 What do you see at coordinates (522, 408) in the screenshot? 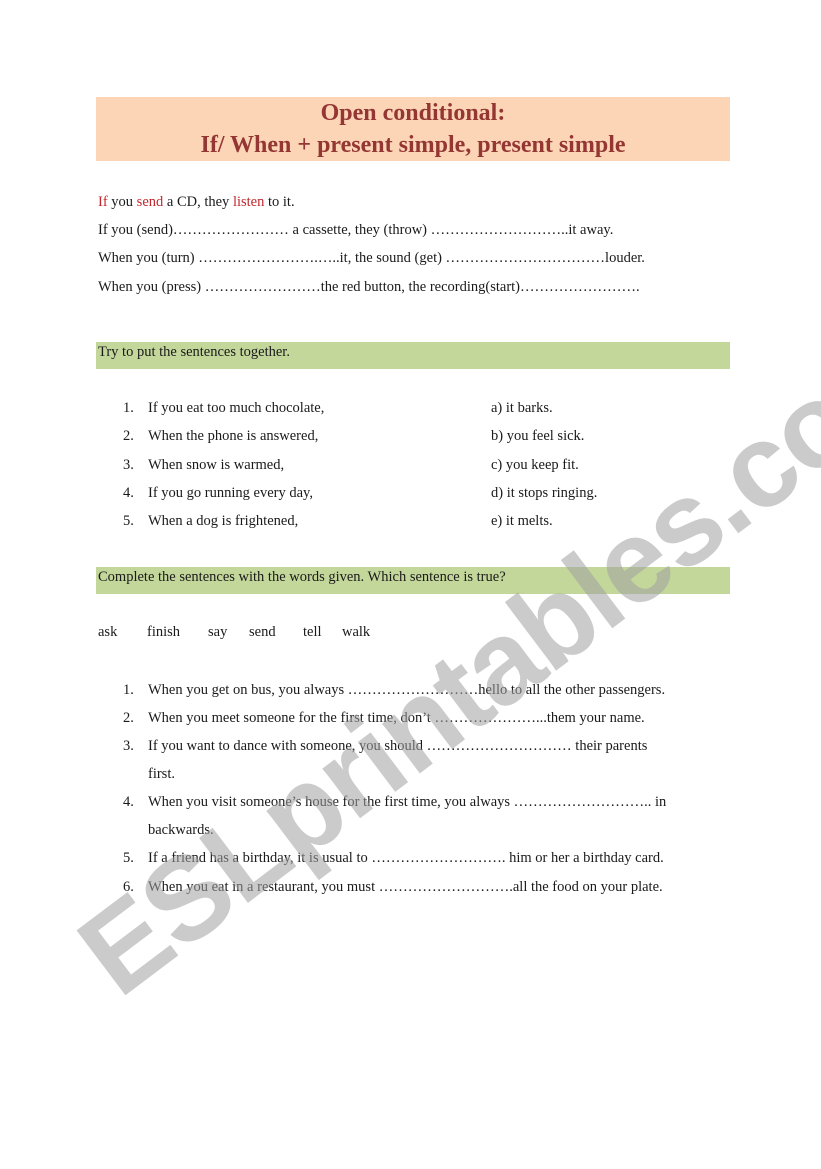
I see `sentence-ending: a) it barks.` at bounding box center [522, 408].